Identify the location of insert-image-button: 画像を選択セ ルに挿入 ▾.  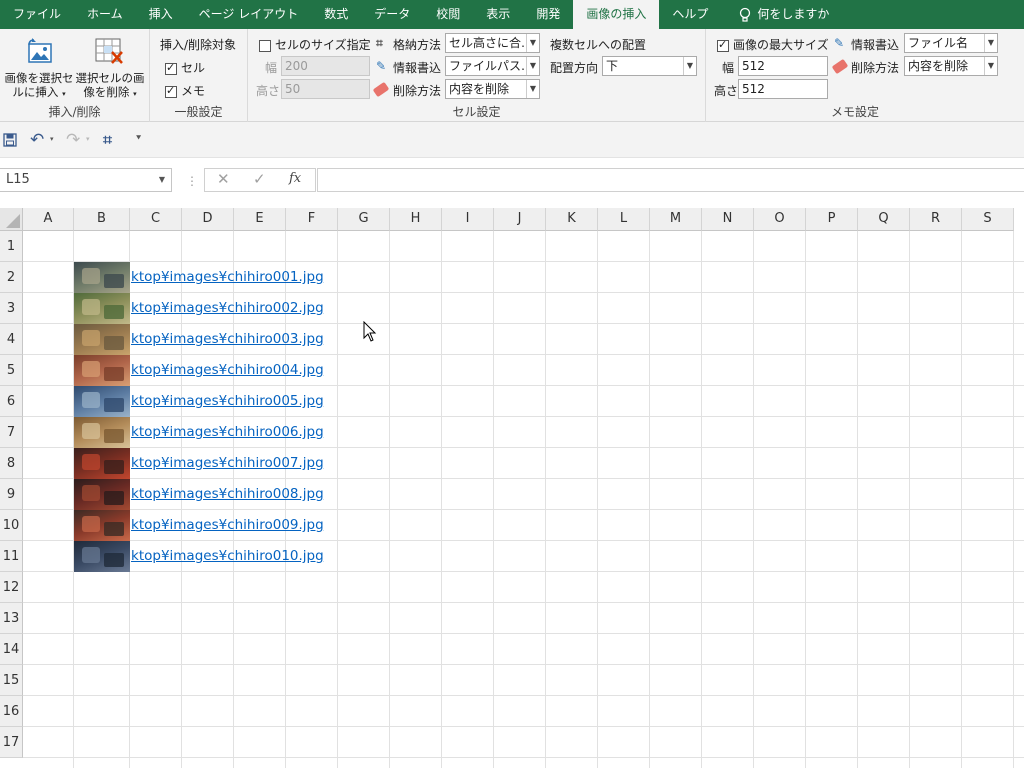
(39, 69).